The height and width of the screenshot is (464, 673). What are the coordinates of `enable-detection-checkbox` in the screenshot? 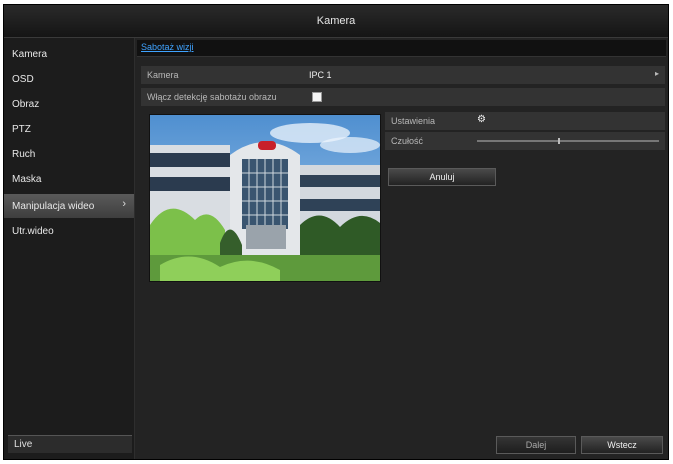 It's located at (317, 97).